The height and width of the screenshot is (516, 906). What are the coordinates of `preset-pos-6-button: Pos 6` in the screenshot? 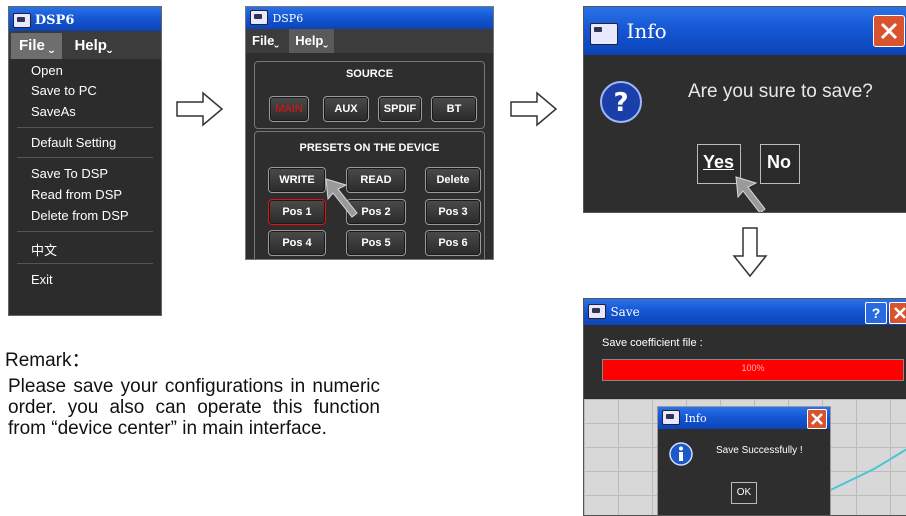 It's located at (453, 243).